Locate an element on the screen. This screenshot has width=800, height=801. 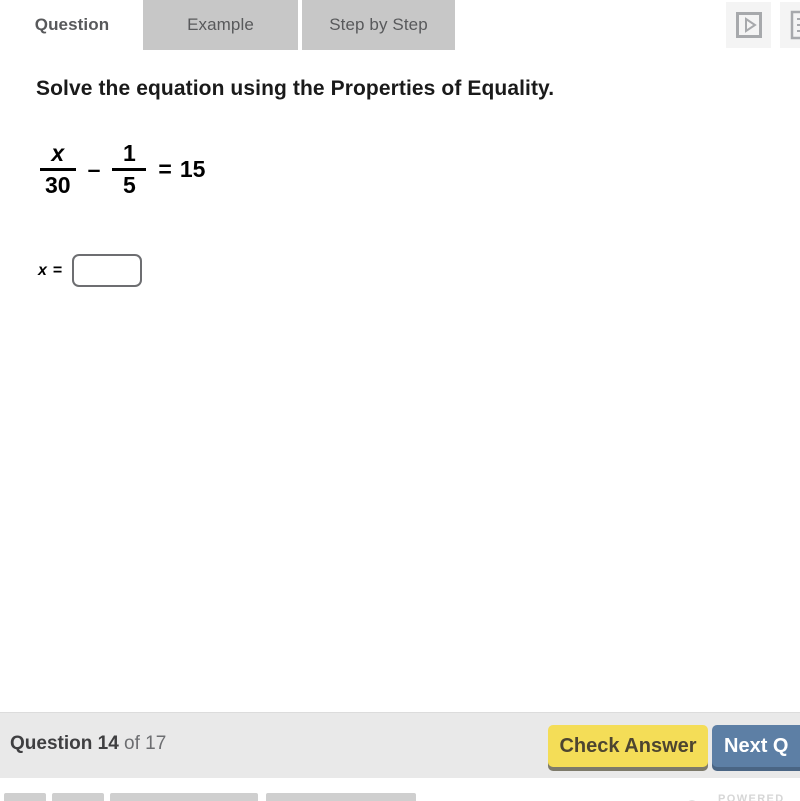
equation-operator: – is located at coordinates (94, 169).